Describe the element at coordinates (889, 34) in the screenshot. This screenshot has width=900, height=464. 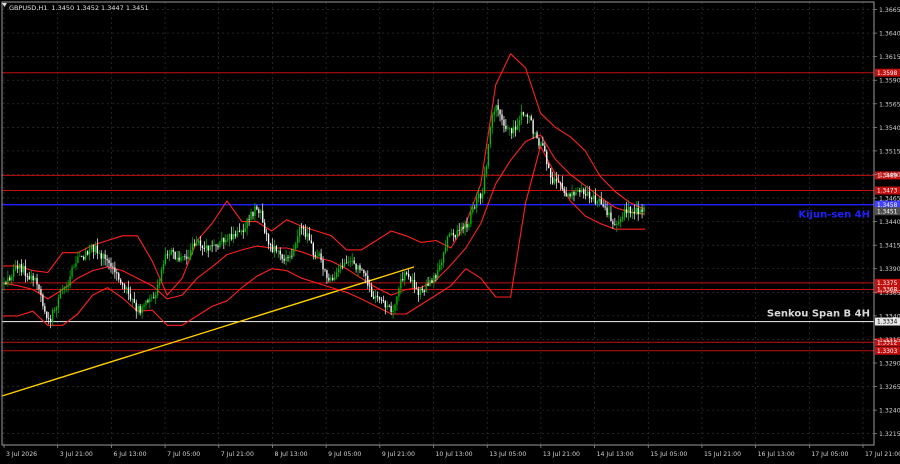
I see `price-tick-label: 1.3640` at that location.